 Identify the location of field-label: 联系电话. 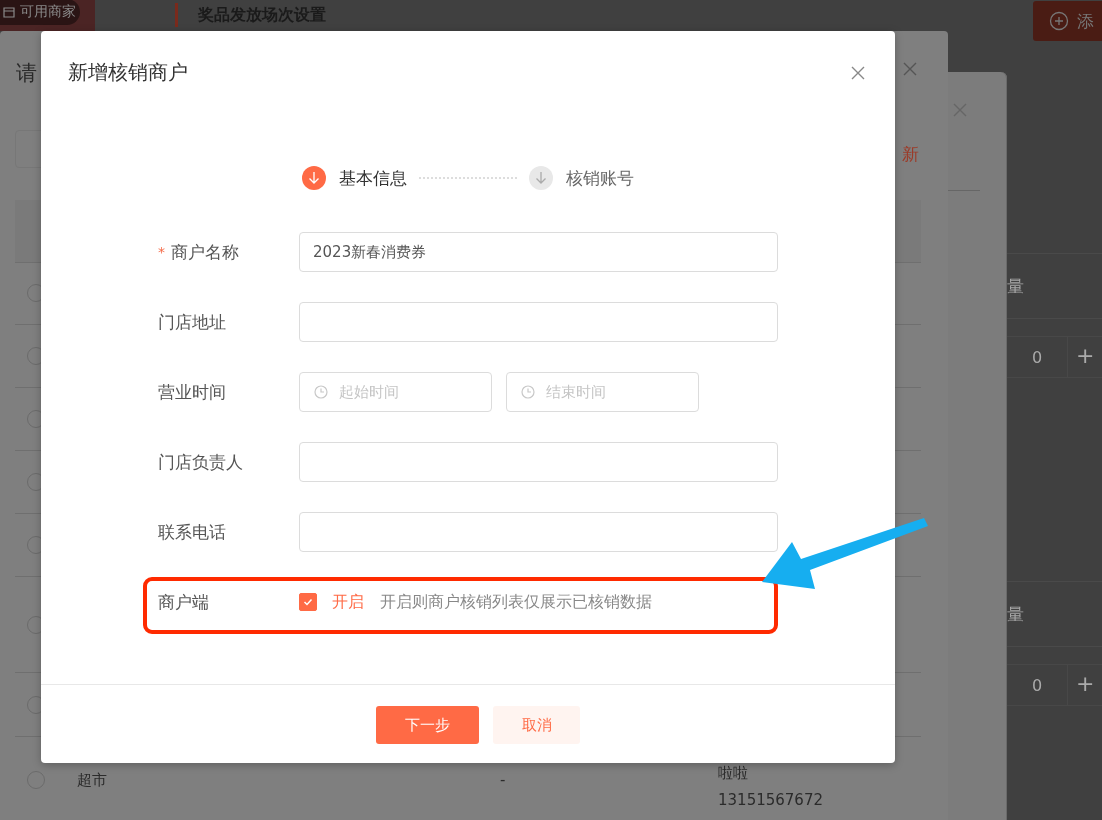
(192, 532).